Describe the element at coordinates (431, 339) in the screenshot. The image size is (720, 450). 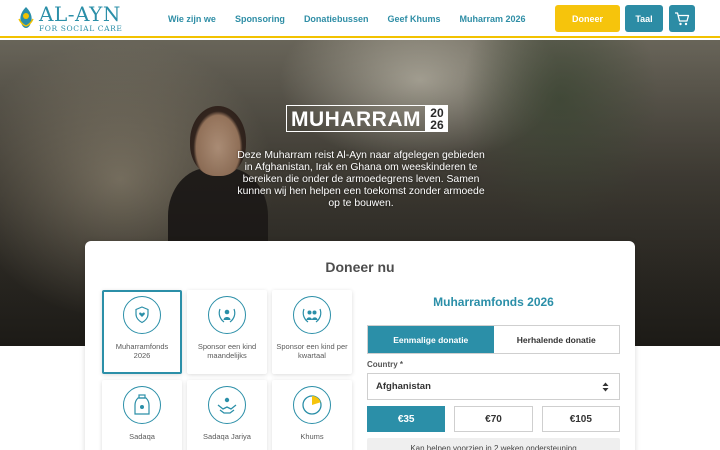
I see `tab-one-time-donation: Eenmalige donatie` at that location.